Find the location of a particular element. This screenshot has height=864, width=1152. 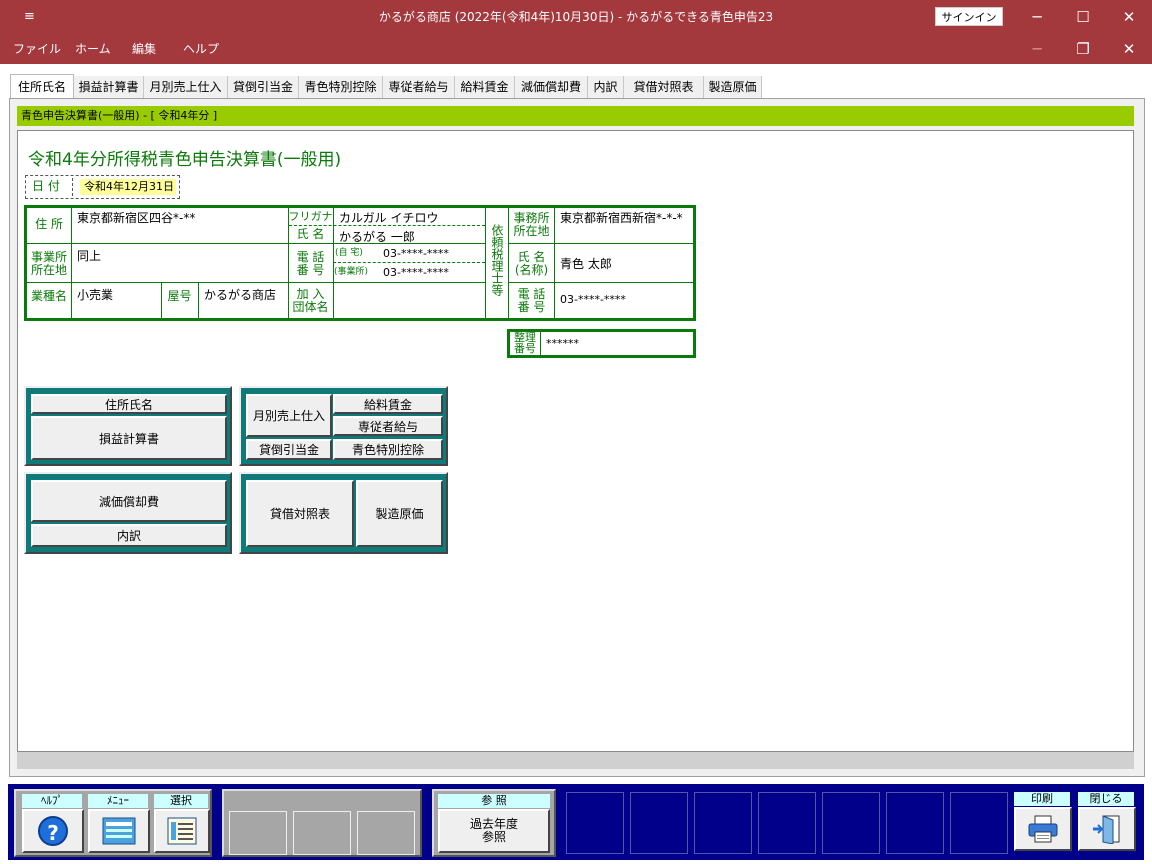

nav-family-salary-button: 専従者給与 is located at coordinates (388, 426).